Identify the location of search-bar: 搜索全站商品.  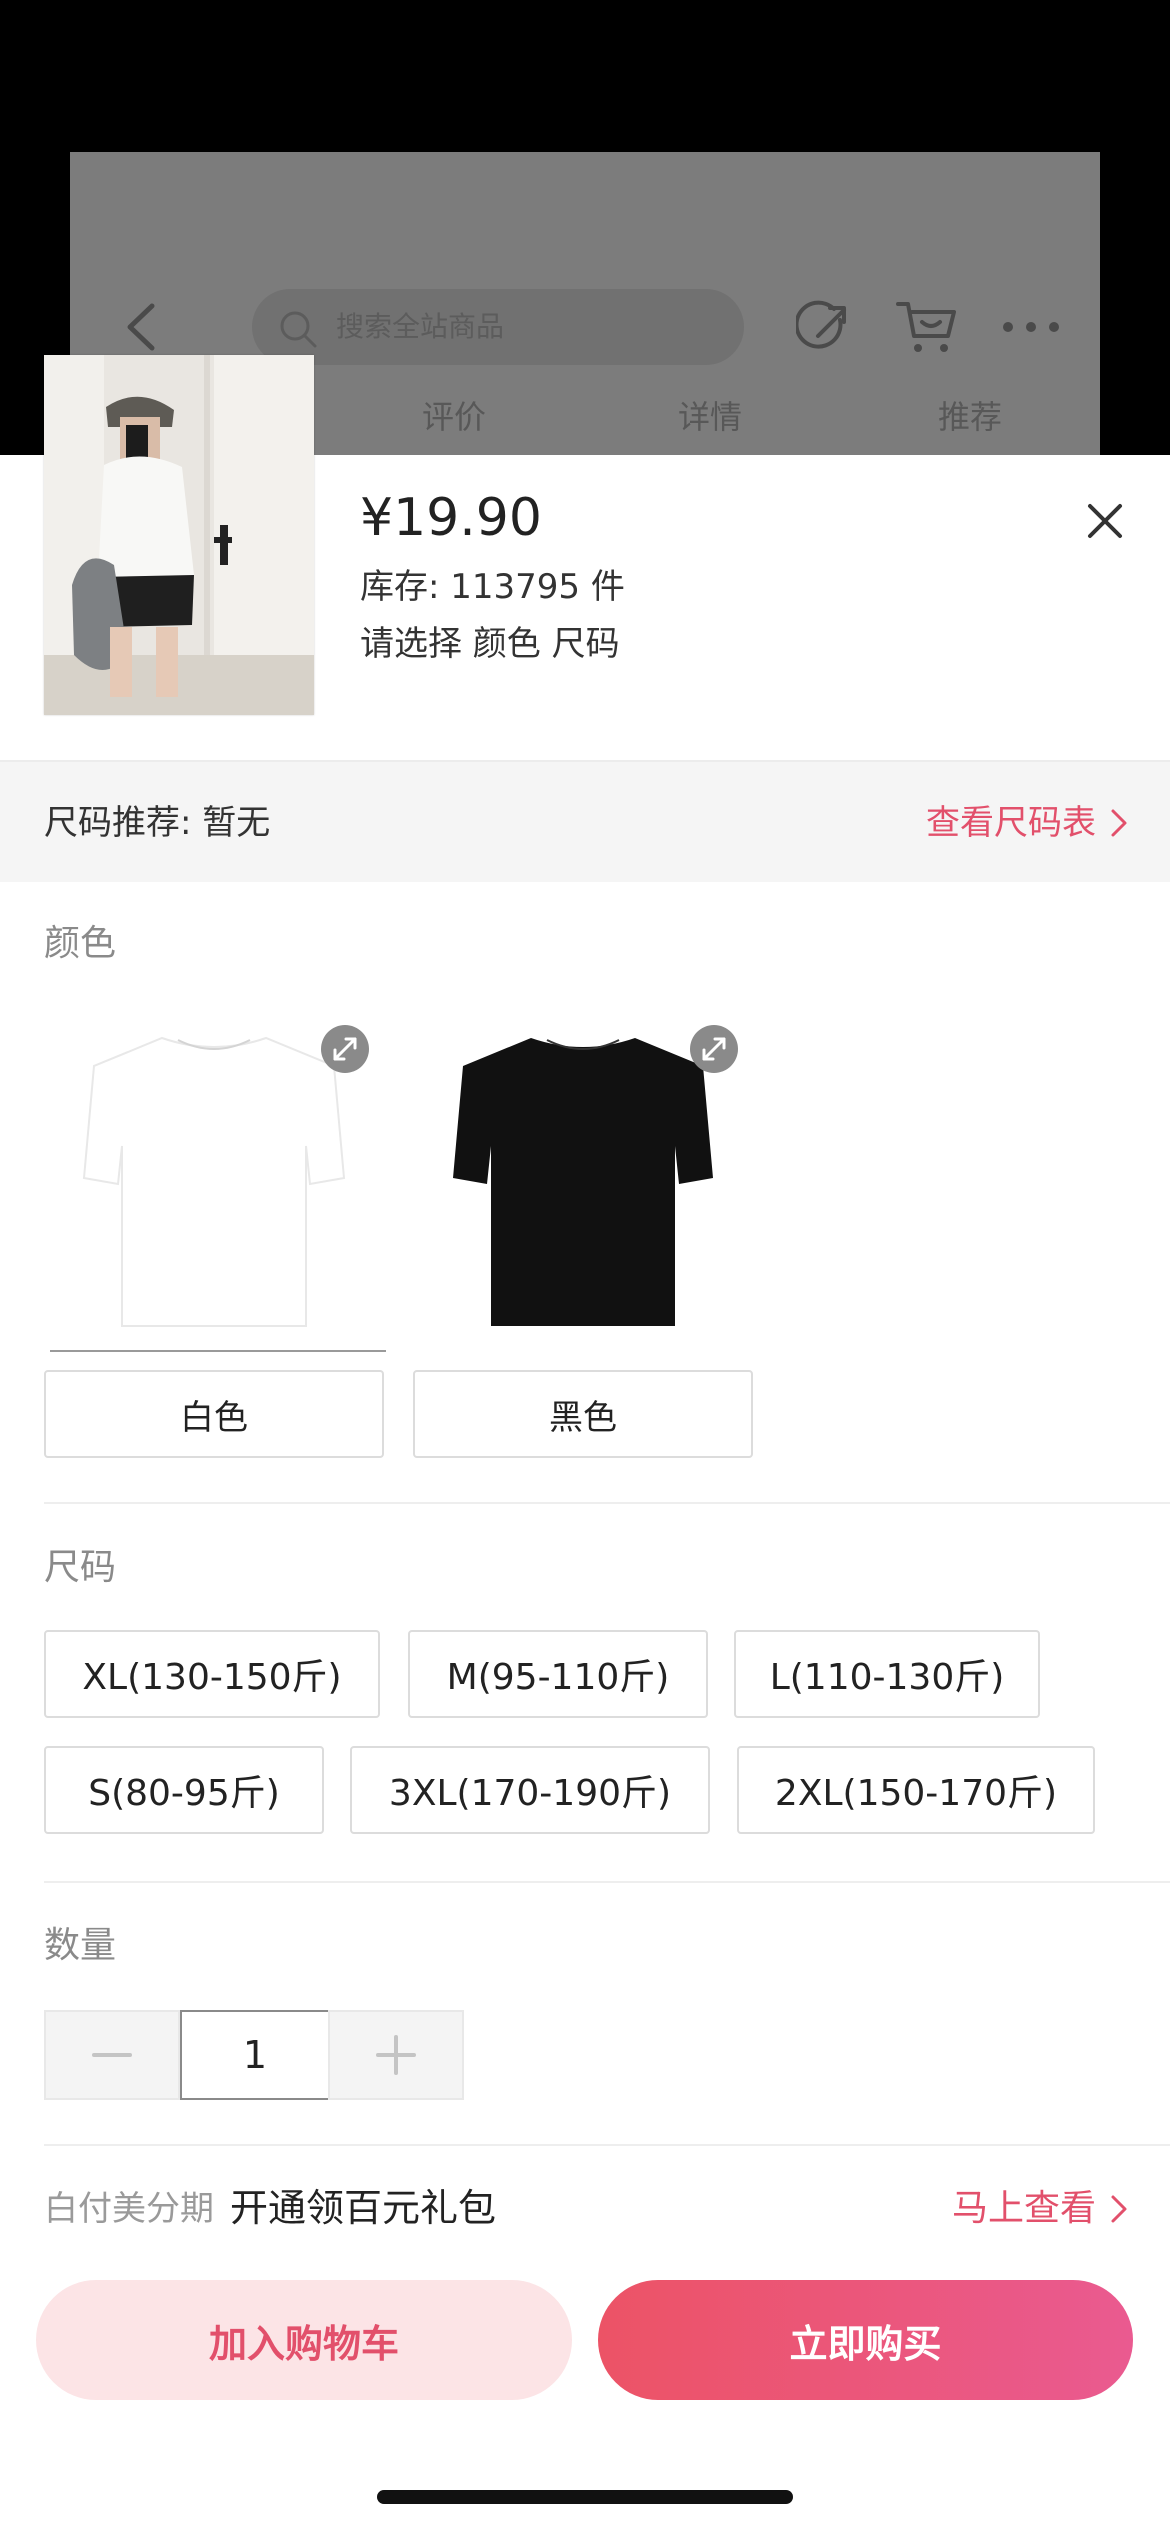
(498, 327).